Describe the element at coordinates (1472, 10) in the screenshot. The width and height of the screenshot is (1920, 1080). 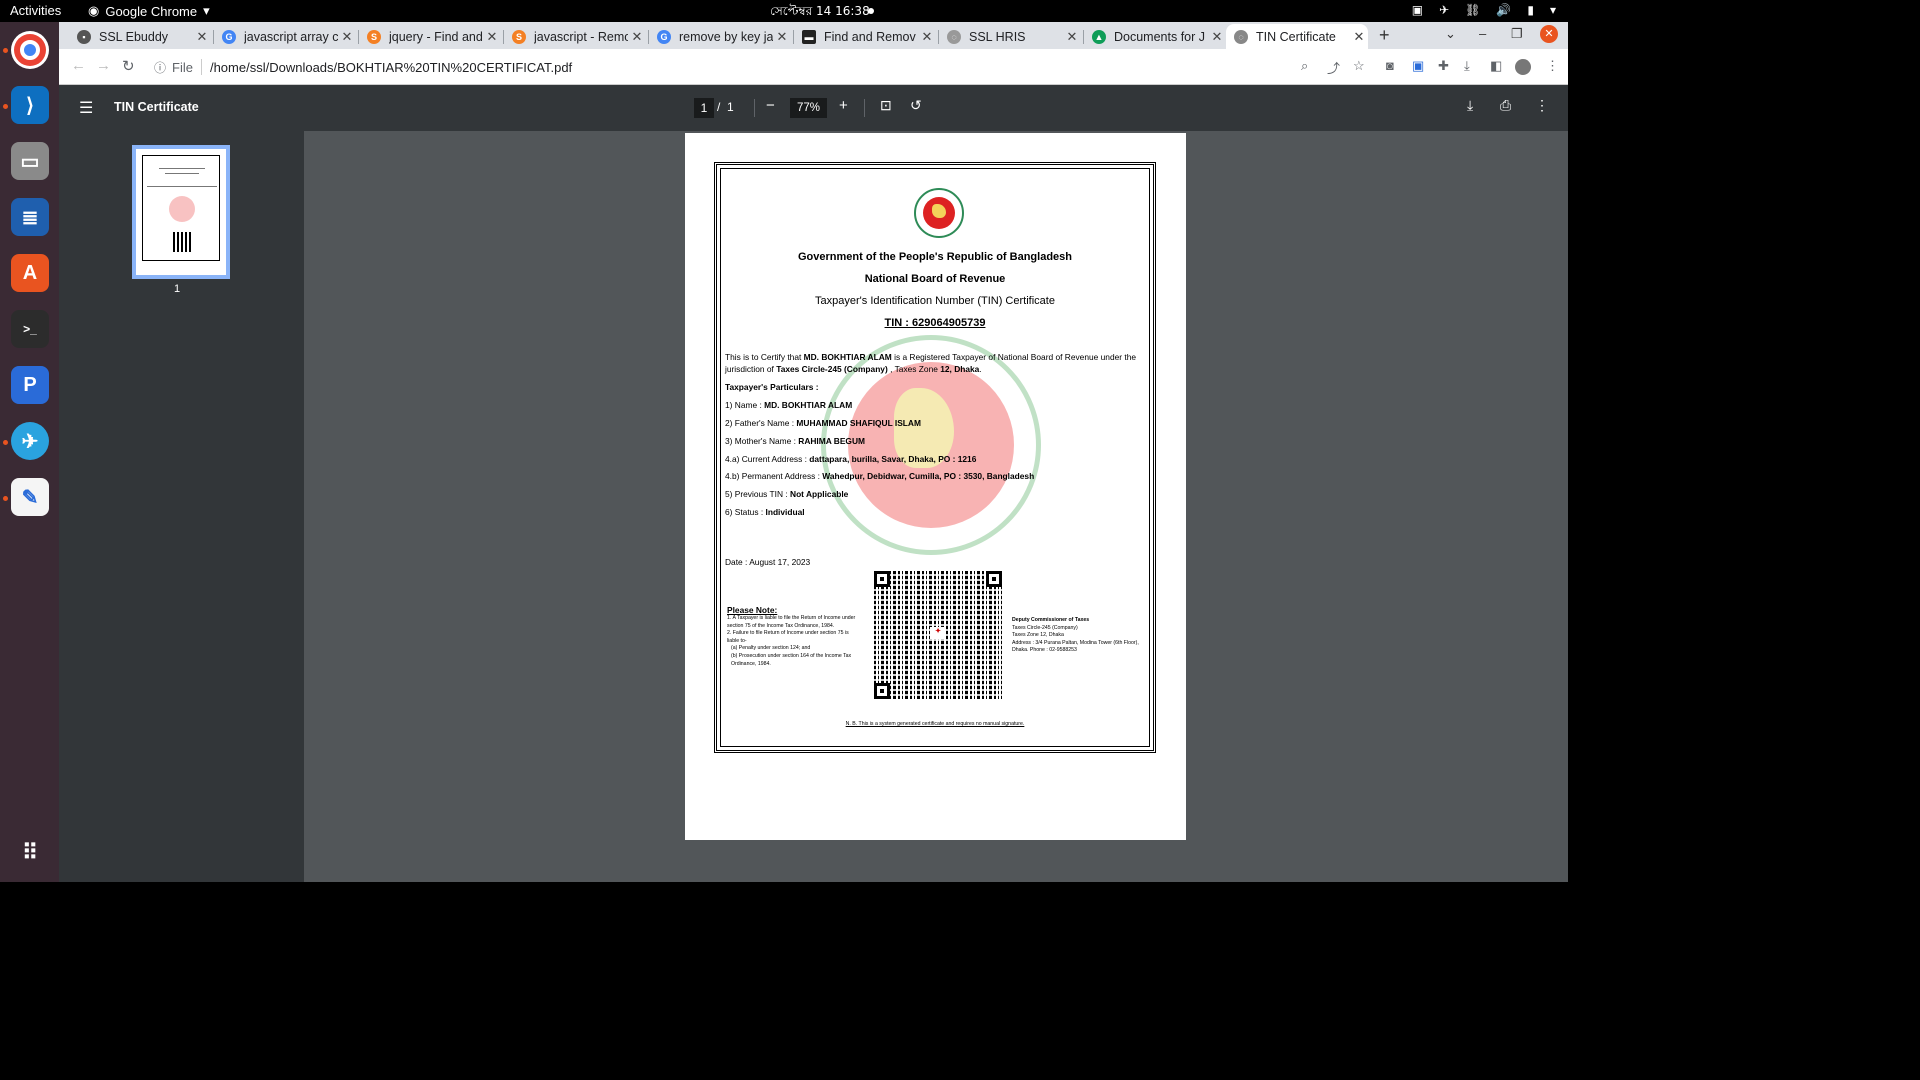
I see `network-icon: ⛓` at that location.